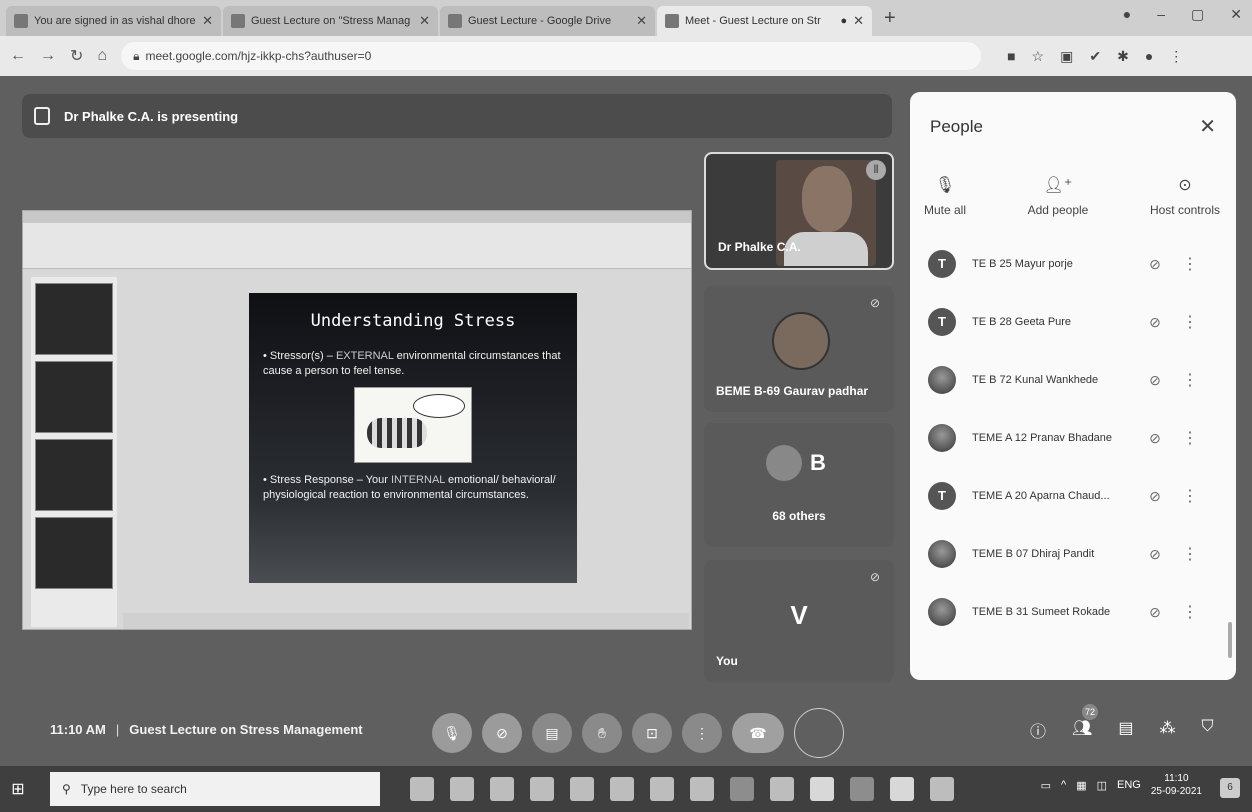 This screenshot has height=812, width=1252. Describe the element at coordinates (215, 789) in the screenshot. I see `taskbar-search-input: ⚲ Type here to search` at that location.